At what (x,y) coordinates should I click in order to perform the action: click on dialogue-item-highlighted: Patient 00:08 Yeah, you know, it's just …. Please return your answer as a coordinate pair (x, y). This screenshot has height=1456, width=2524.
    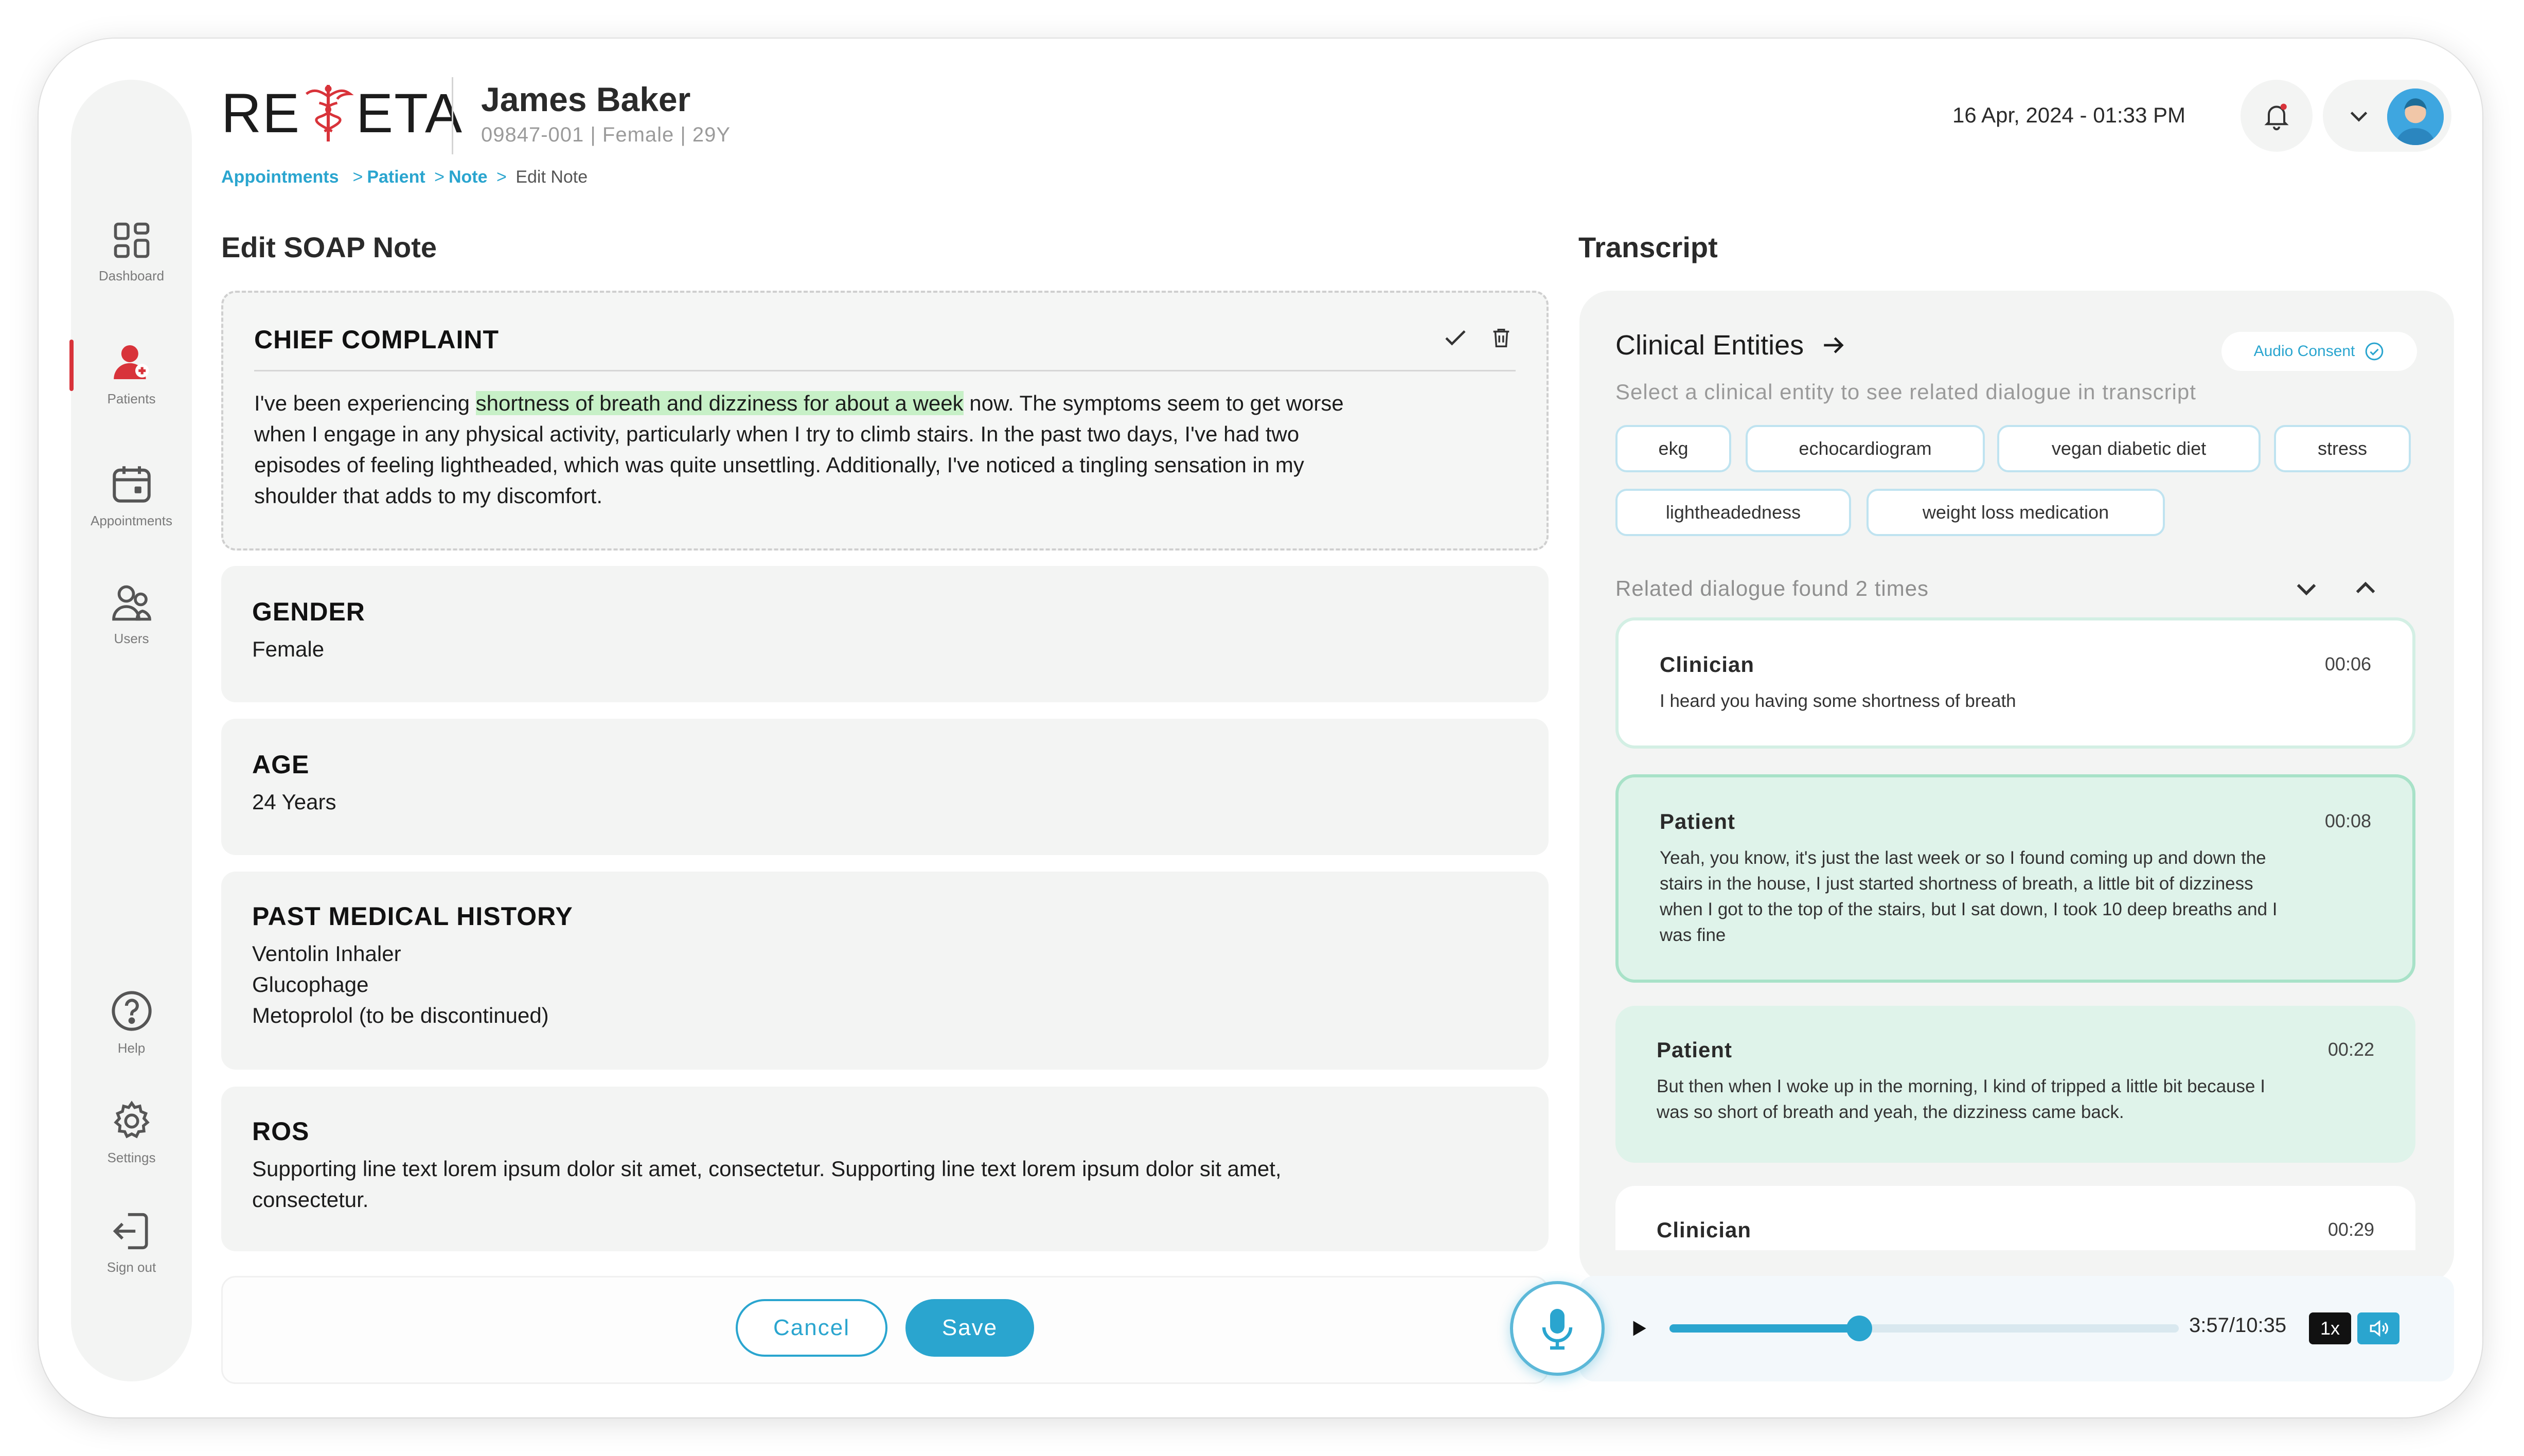
    Looking at the image, I should click on (2015, 878).